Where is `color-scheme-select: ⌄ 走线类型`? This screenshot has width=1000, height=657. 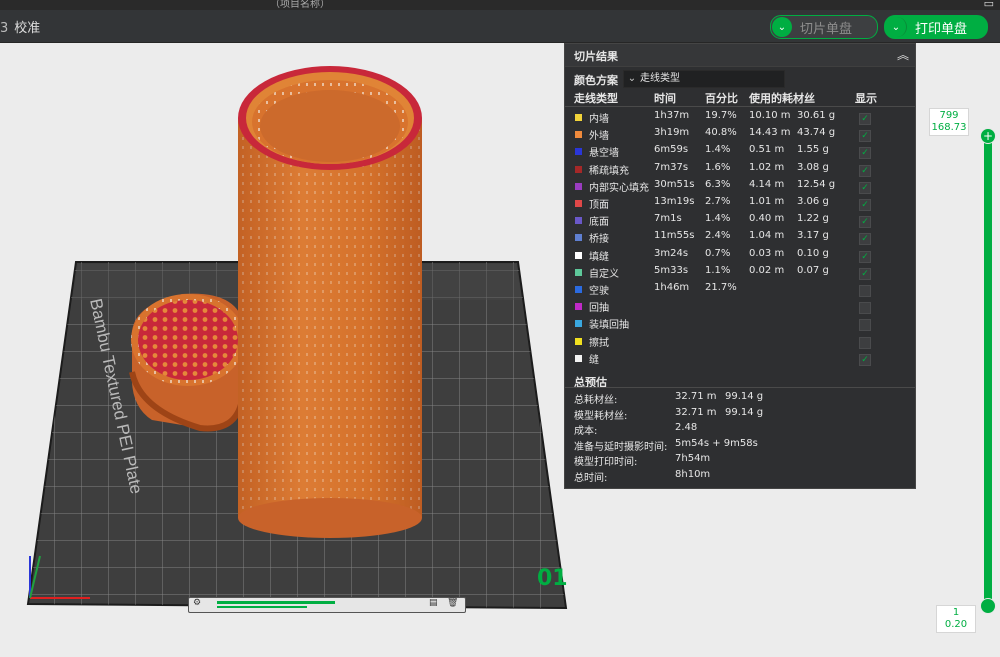
color-scheme-select: ⌄ 走线类型 is located at coordinates (704, 79).